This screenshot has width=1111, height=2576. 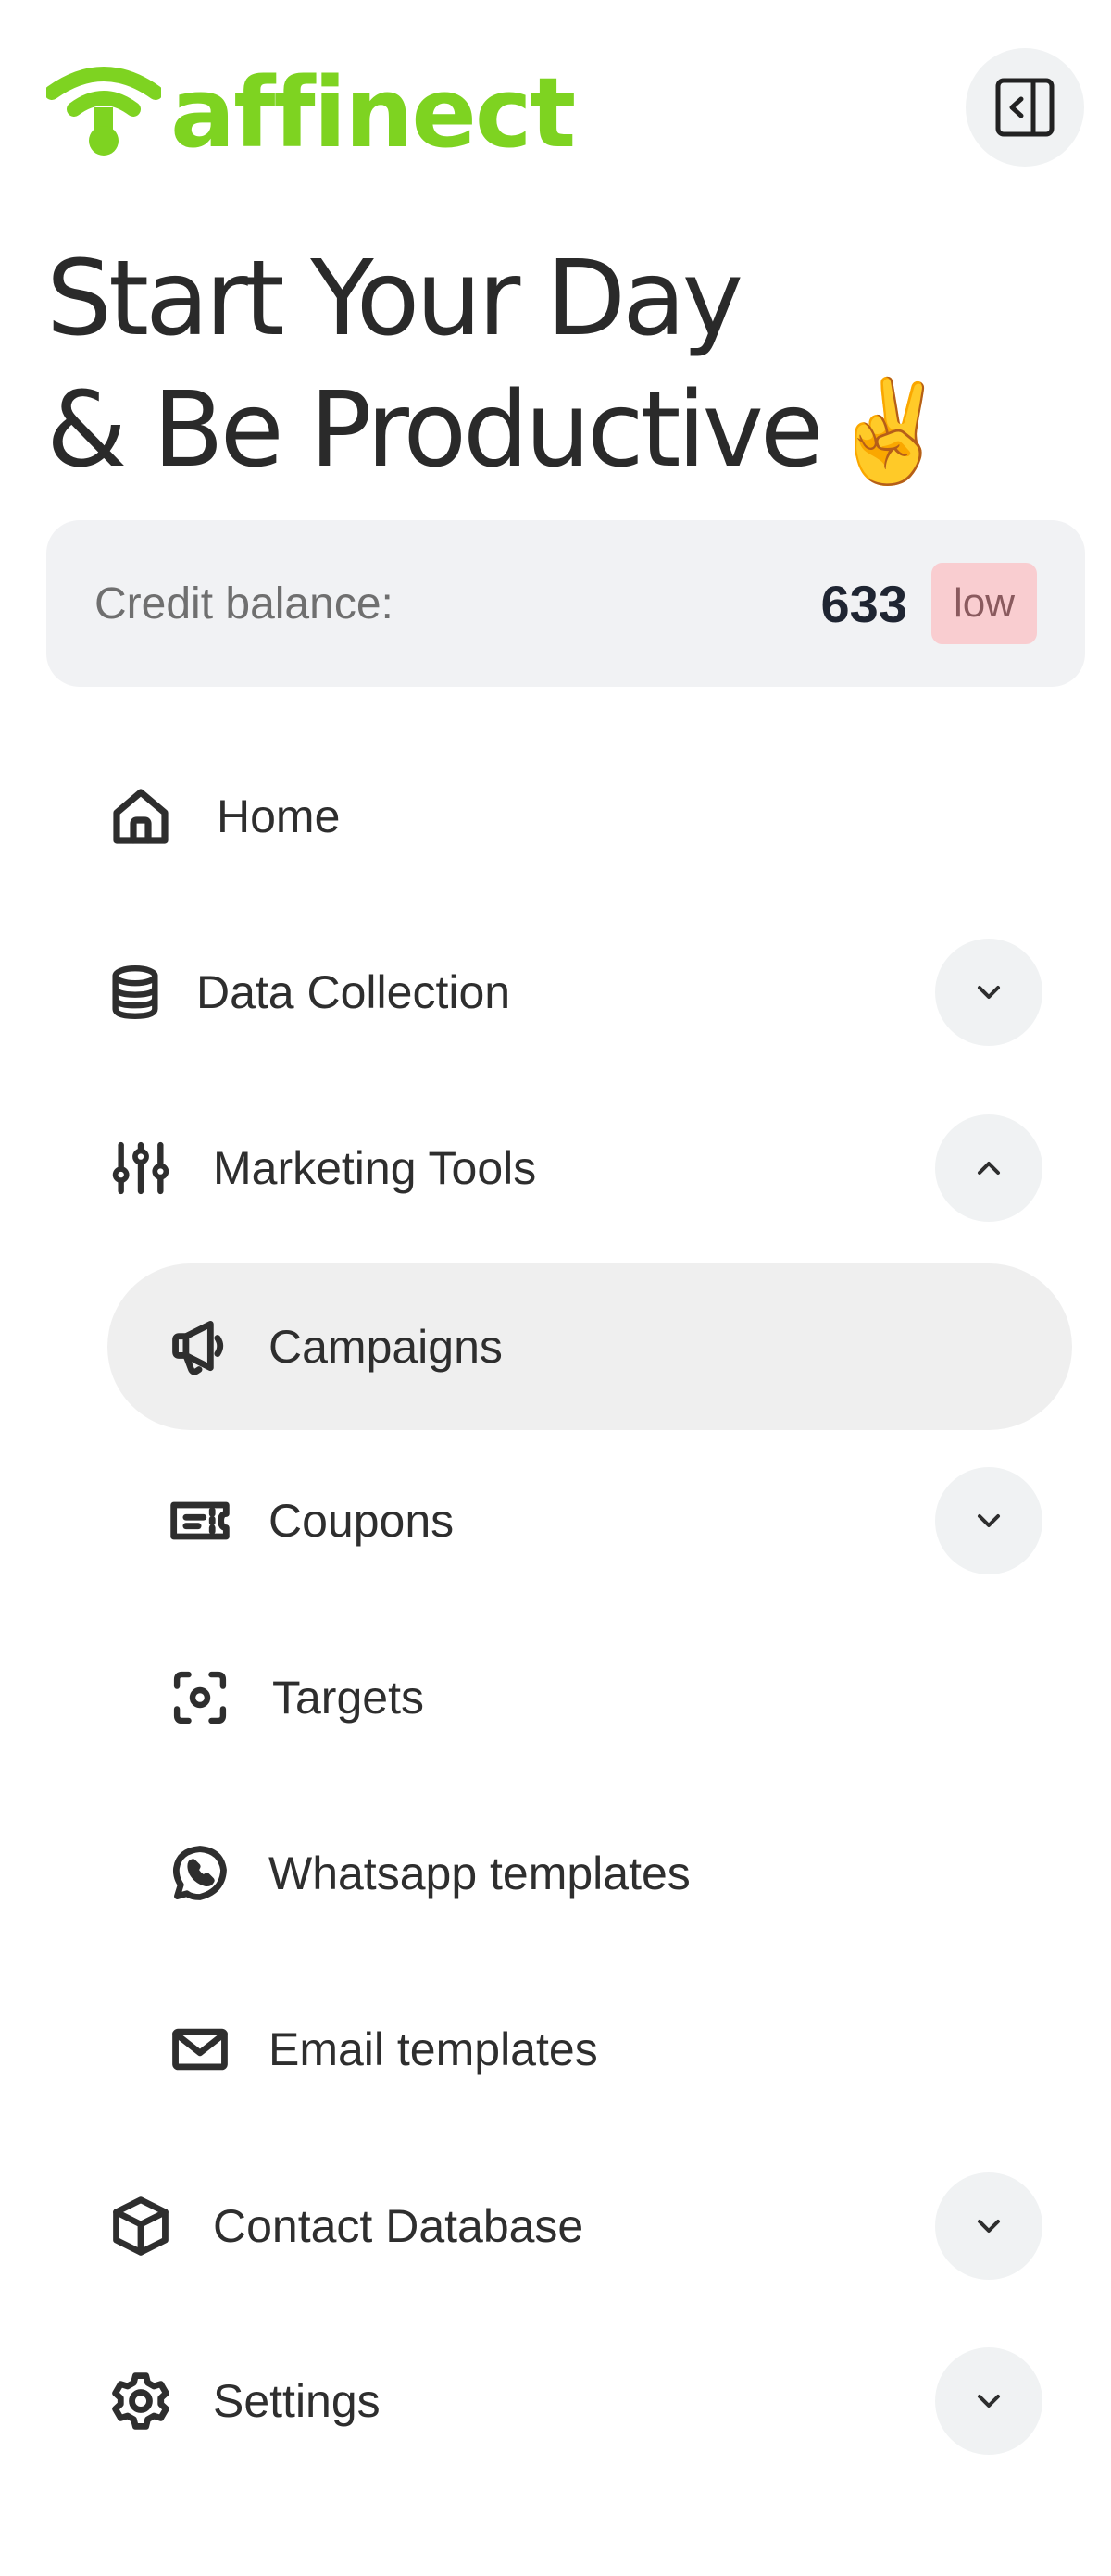 What do you see at coordinates (200, 1873) in the screenshot?
I see `whatsapp-icon` at bounding box center [200, 1873].